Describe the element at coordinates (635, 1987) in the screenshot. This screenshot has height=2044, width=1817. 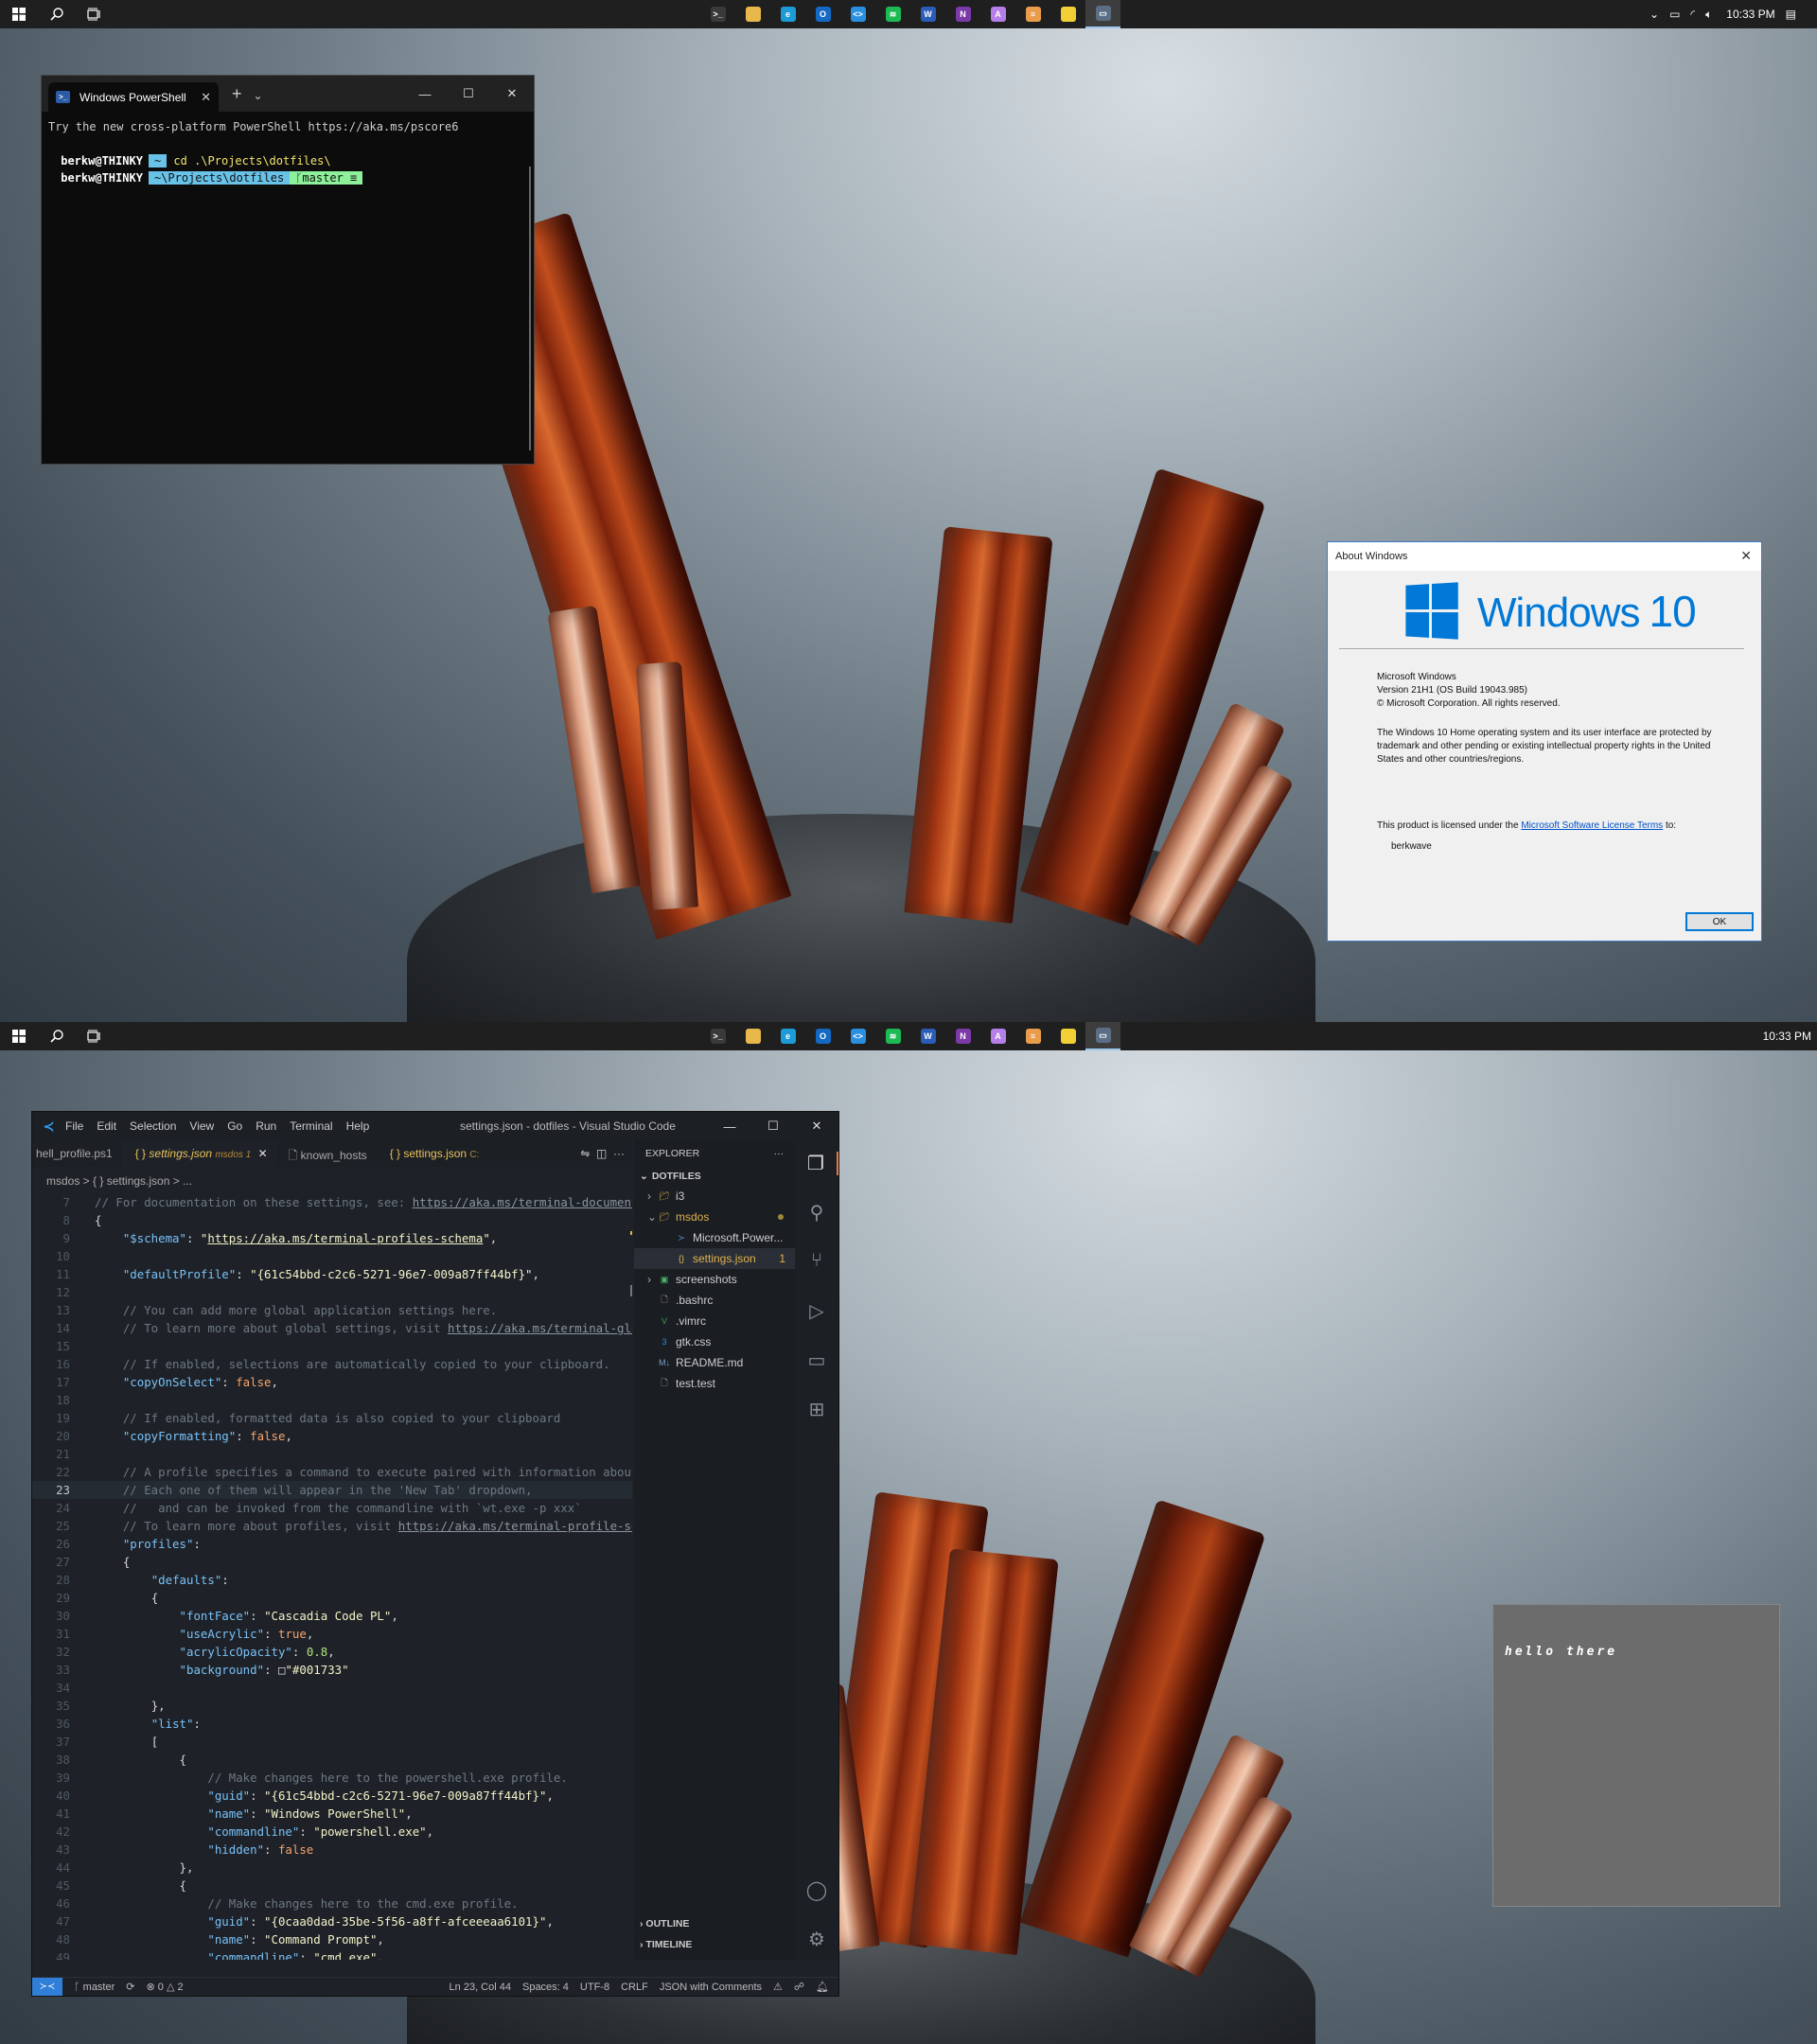
I see `line-ending: CRLF` at that location.